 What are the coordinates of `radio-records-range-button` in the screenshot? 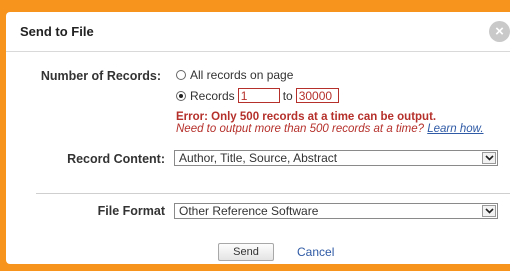 It's located at (181, 95).